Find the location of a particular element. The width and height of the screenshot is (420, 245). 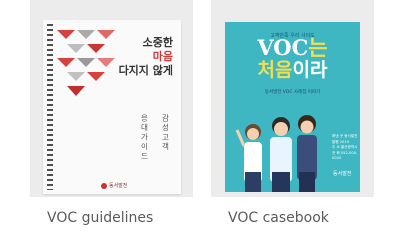

book-subtitle-vertical: 응대가이드 감성고객 is located at coordinates (155, 148).